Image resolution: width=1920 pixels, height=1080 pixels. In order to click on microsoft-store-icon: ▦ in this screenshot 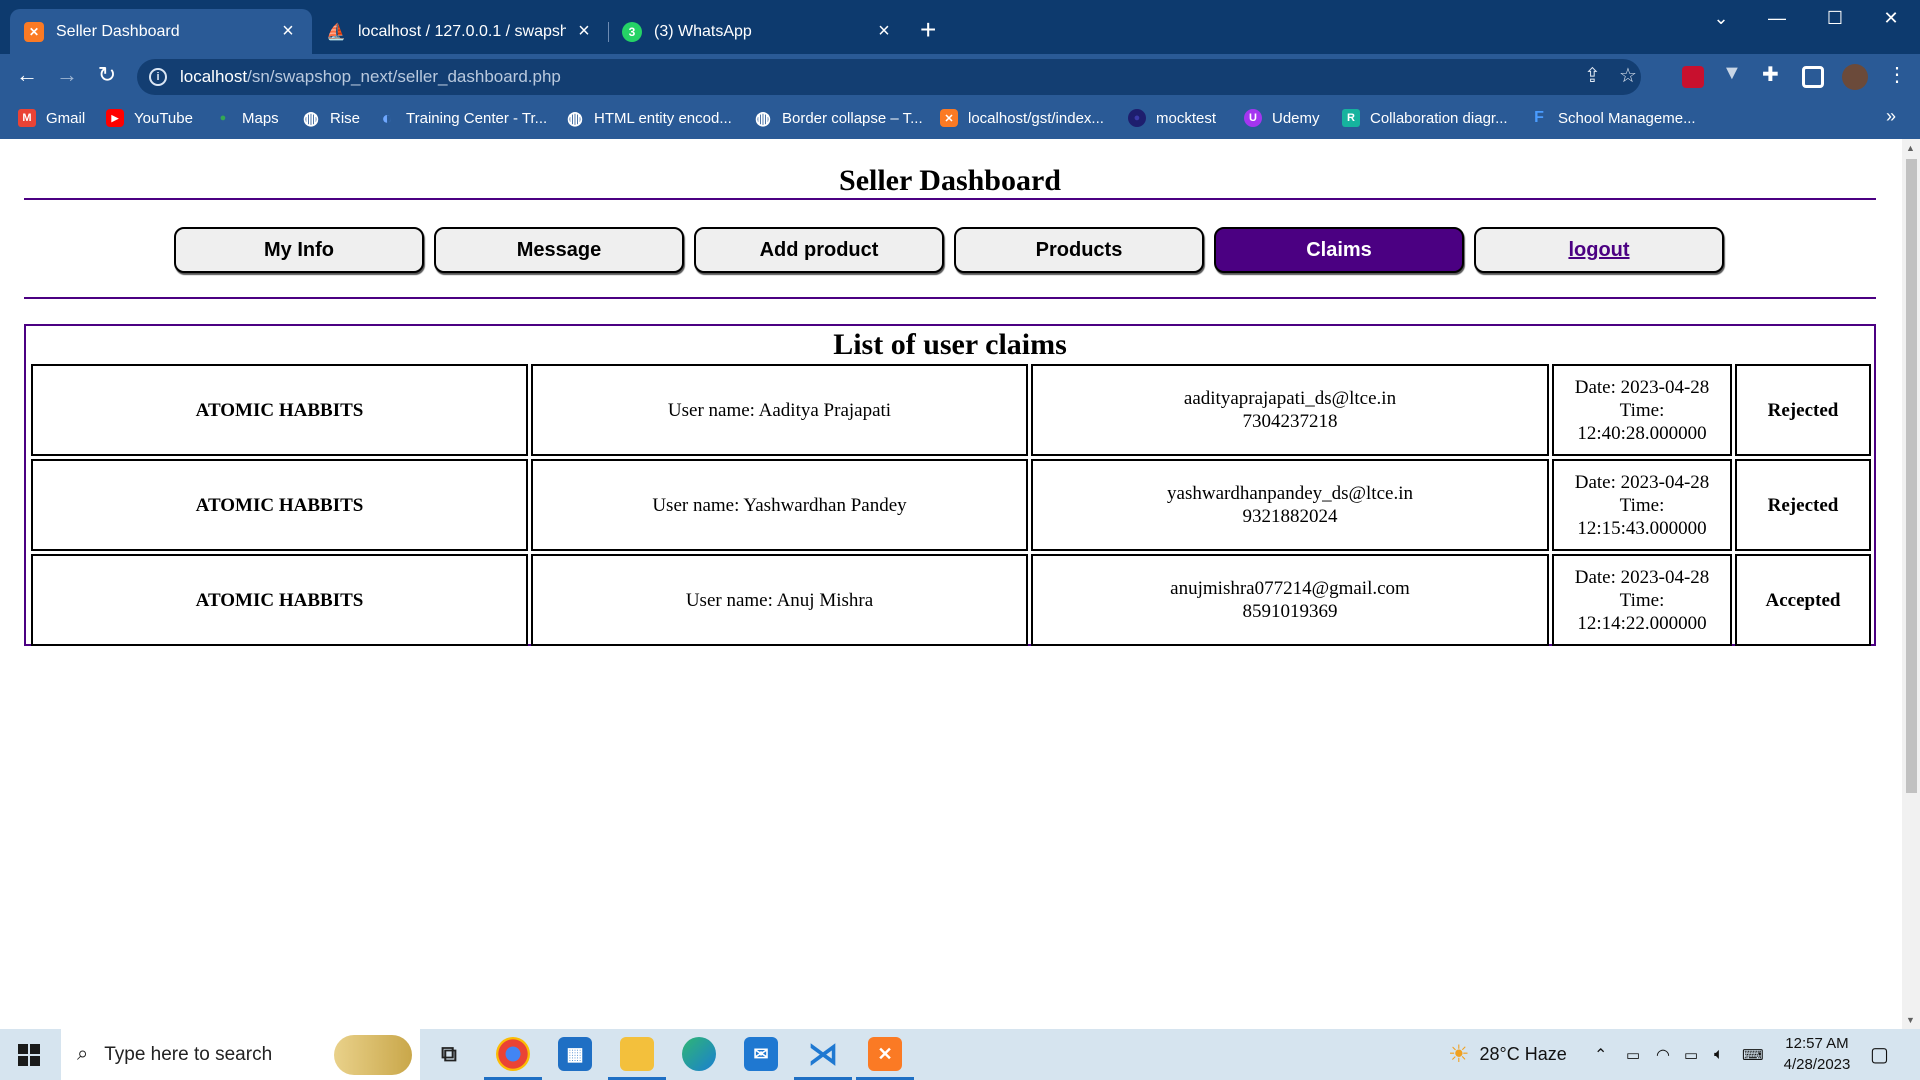, I will do `click(575, 1054)`.